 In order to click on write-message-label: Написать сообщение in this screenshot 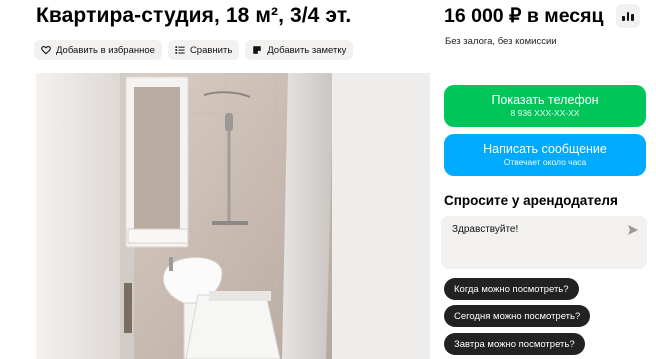, I will do `click(545, 149)`.